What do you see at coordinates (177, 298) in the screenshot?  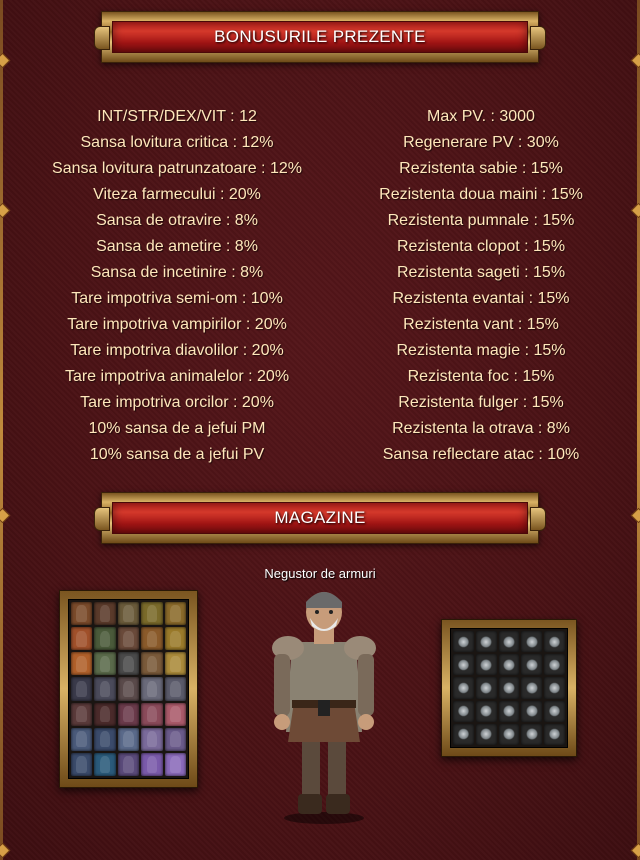 I see `bonus-stat: Tare impotriva semi-om : 10%` at bounding box center [177, 298].